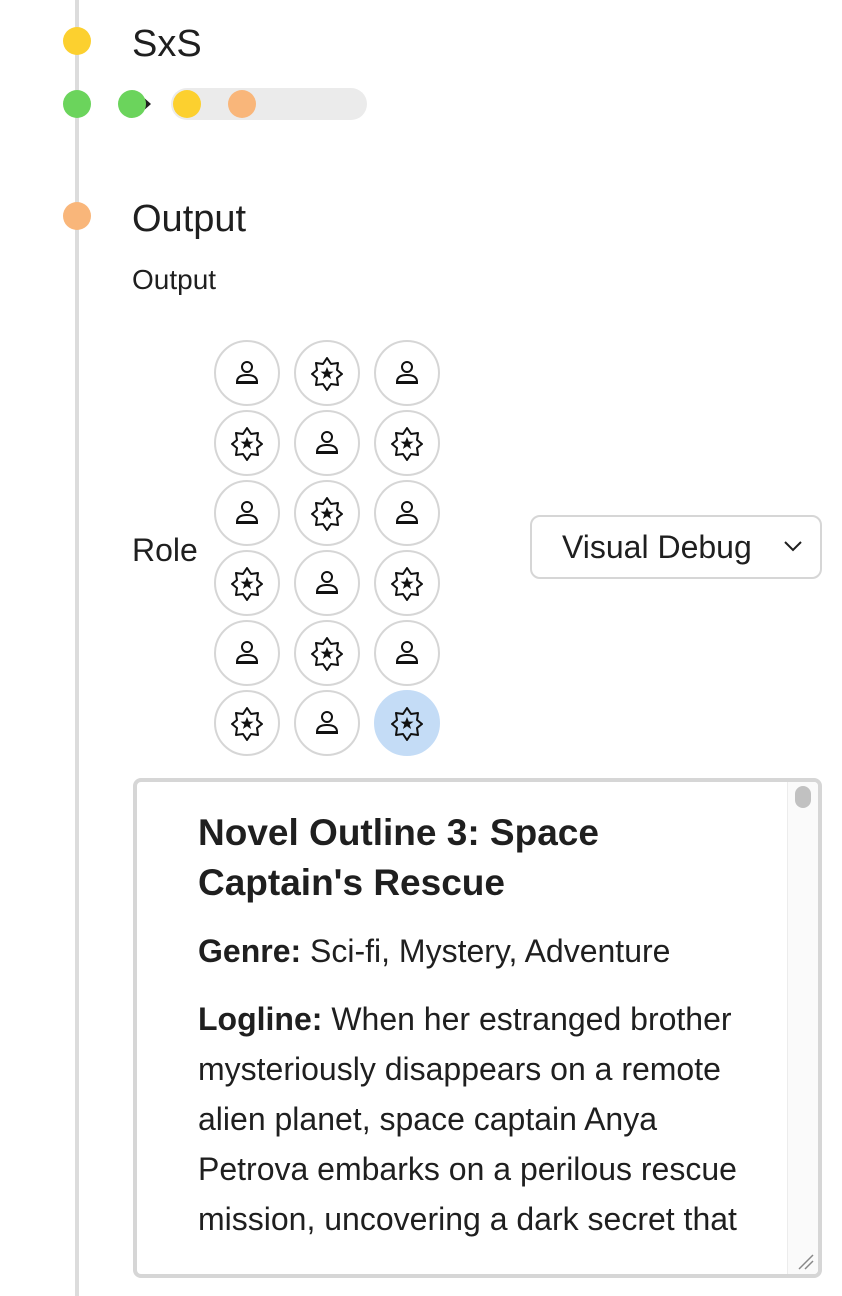 This screenshot has width=842, height=1296. What do you see at coordinates (802, 1028) in the screenshot?
I see `vertical-scrollbar` at bounding box center [802, 1028].